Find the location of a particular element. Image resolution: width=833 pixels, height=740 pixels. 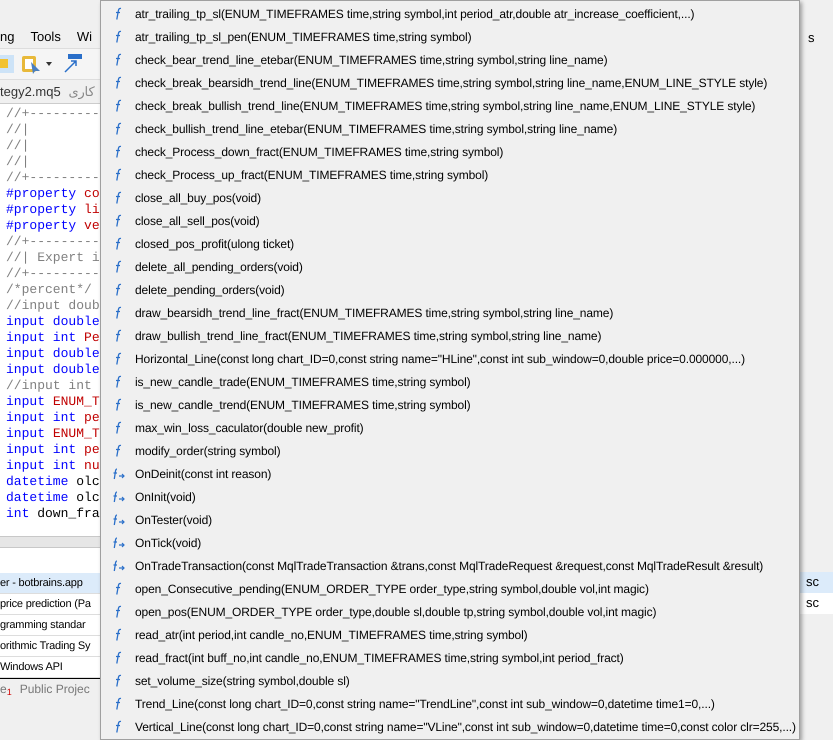

code-line: input double is located at coordinates (52, 354).